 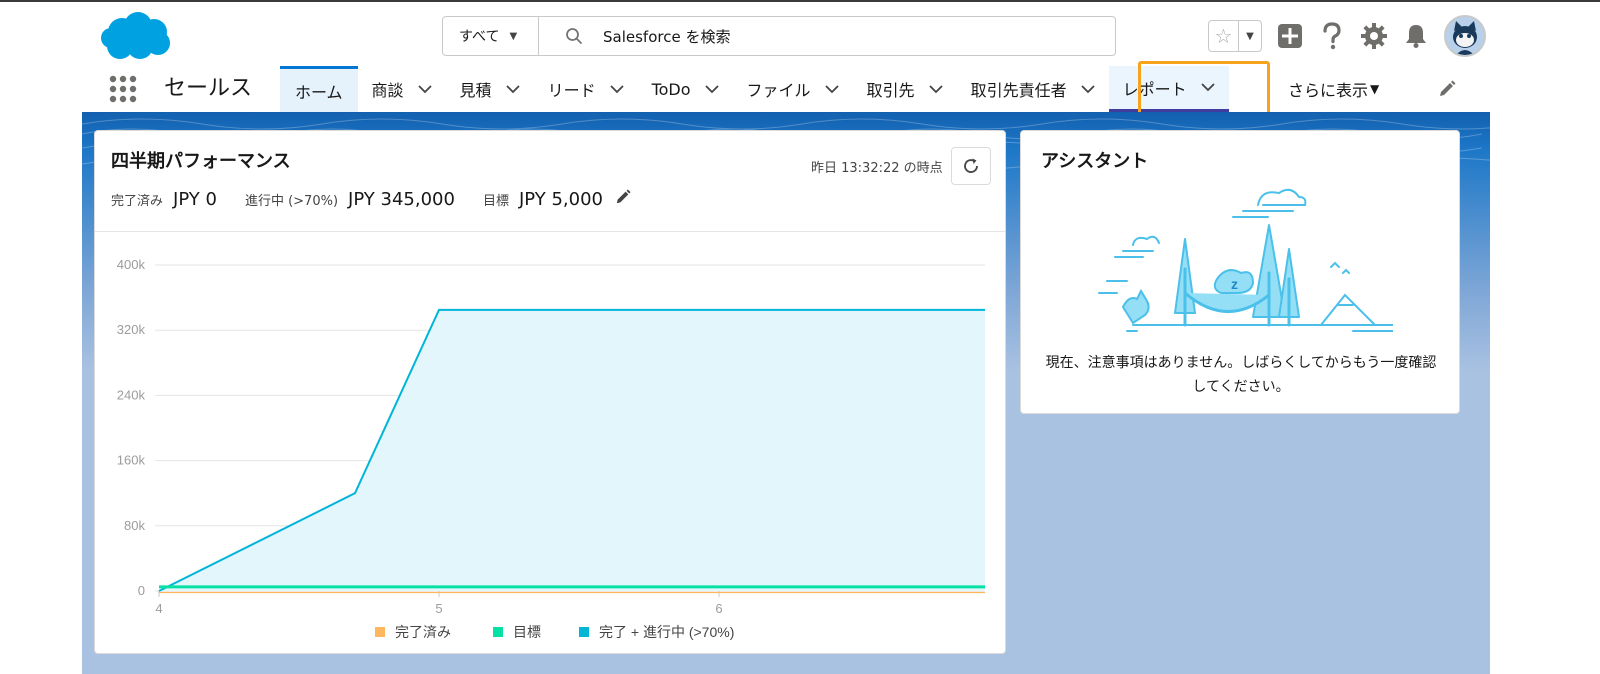 What do you see at coordinates (137, 36) in the screenshot?
I see `salesforce-cloud-logo` at bounding box center [137, 36].